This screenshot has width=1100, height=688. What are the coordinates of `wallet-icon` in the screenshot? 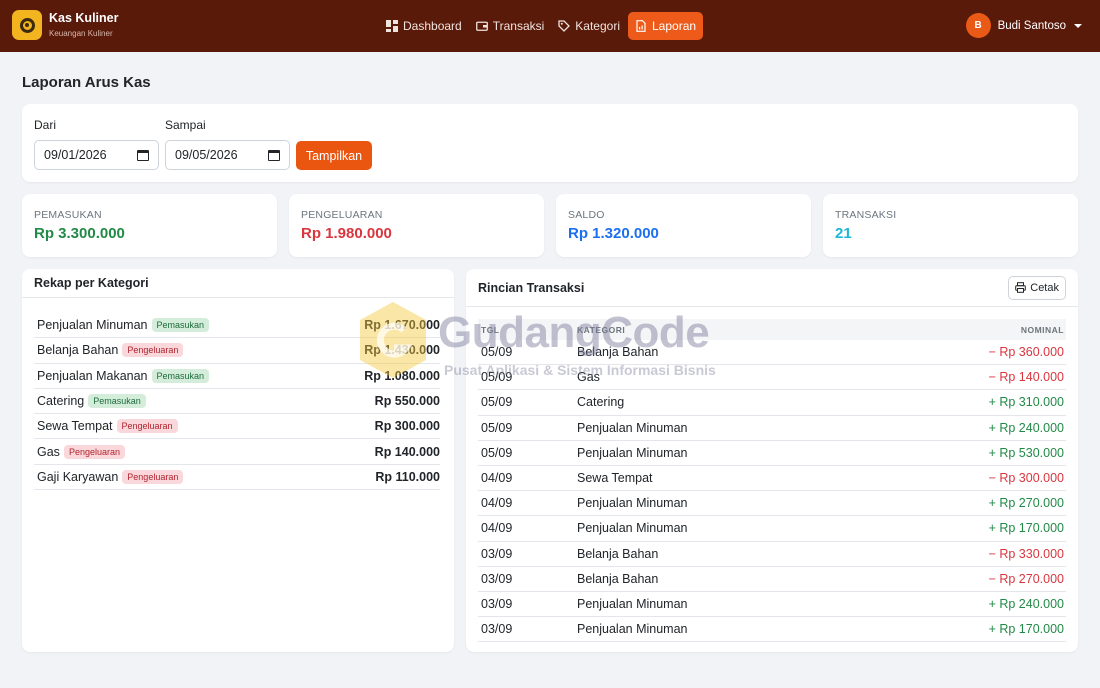 It's located at (481, 26).